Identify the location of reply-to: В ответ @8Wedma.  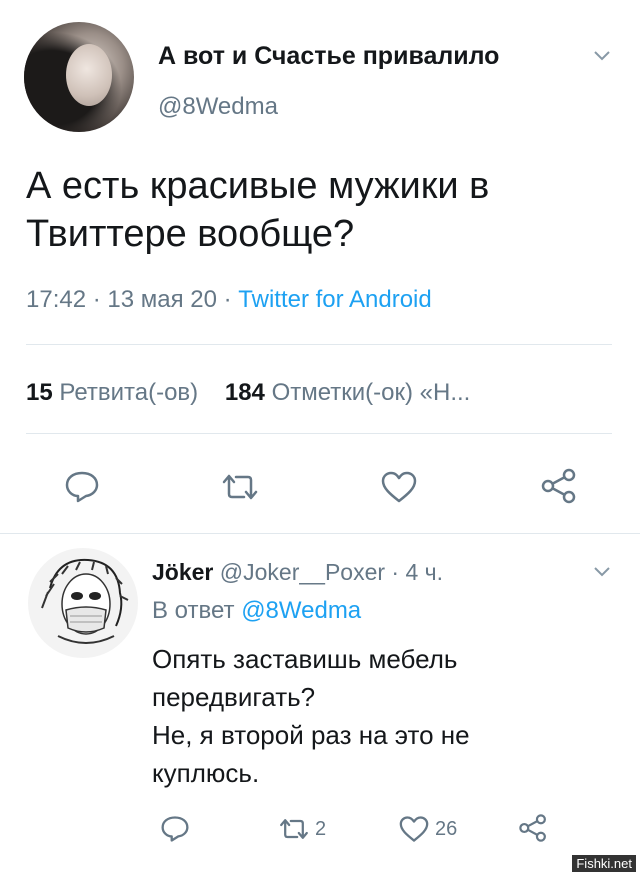
(256, 611).